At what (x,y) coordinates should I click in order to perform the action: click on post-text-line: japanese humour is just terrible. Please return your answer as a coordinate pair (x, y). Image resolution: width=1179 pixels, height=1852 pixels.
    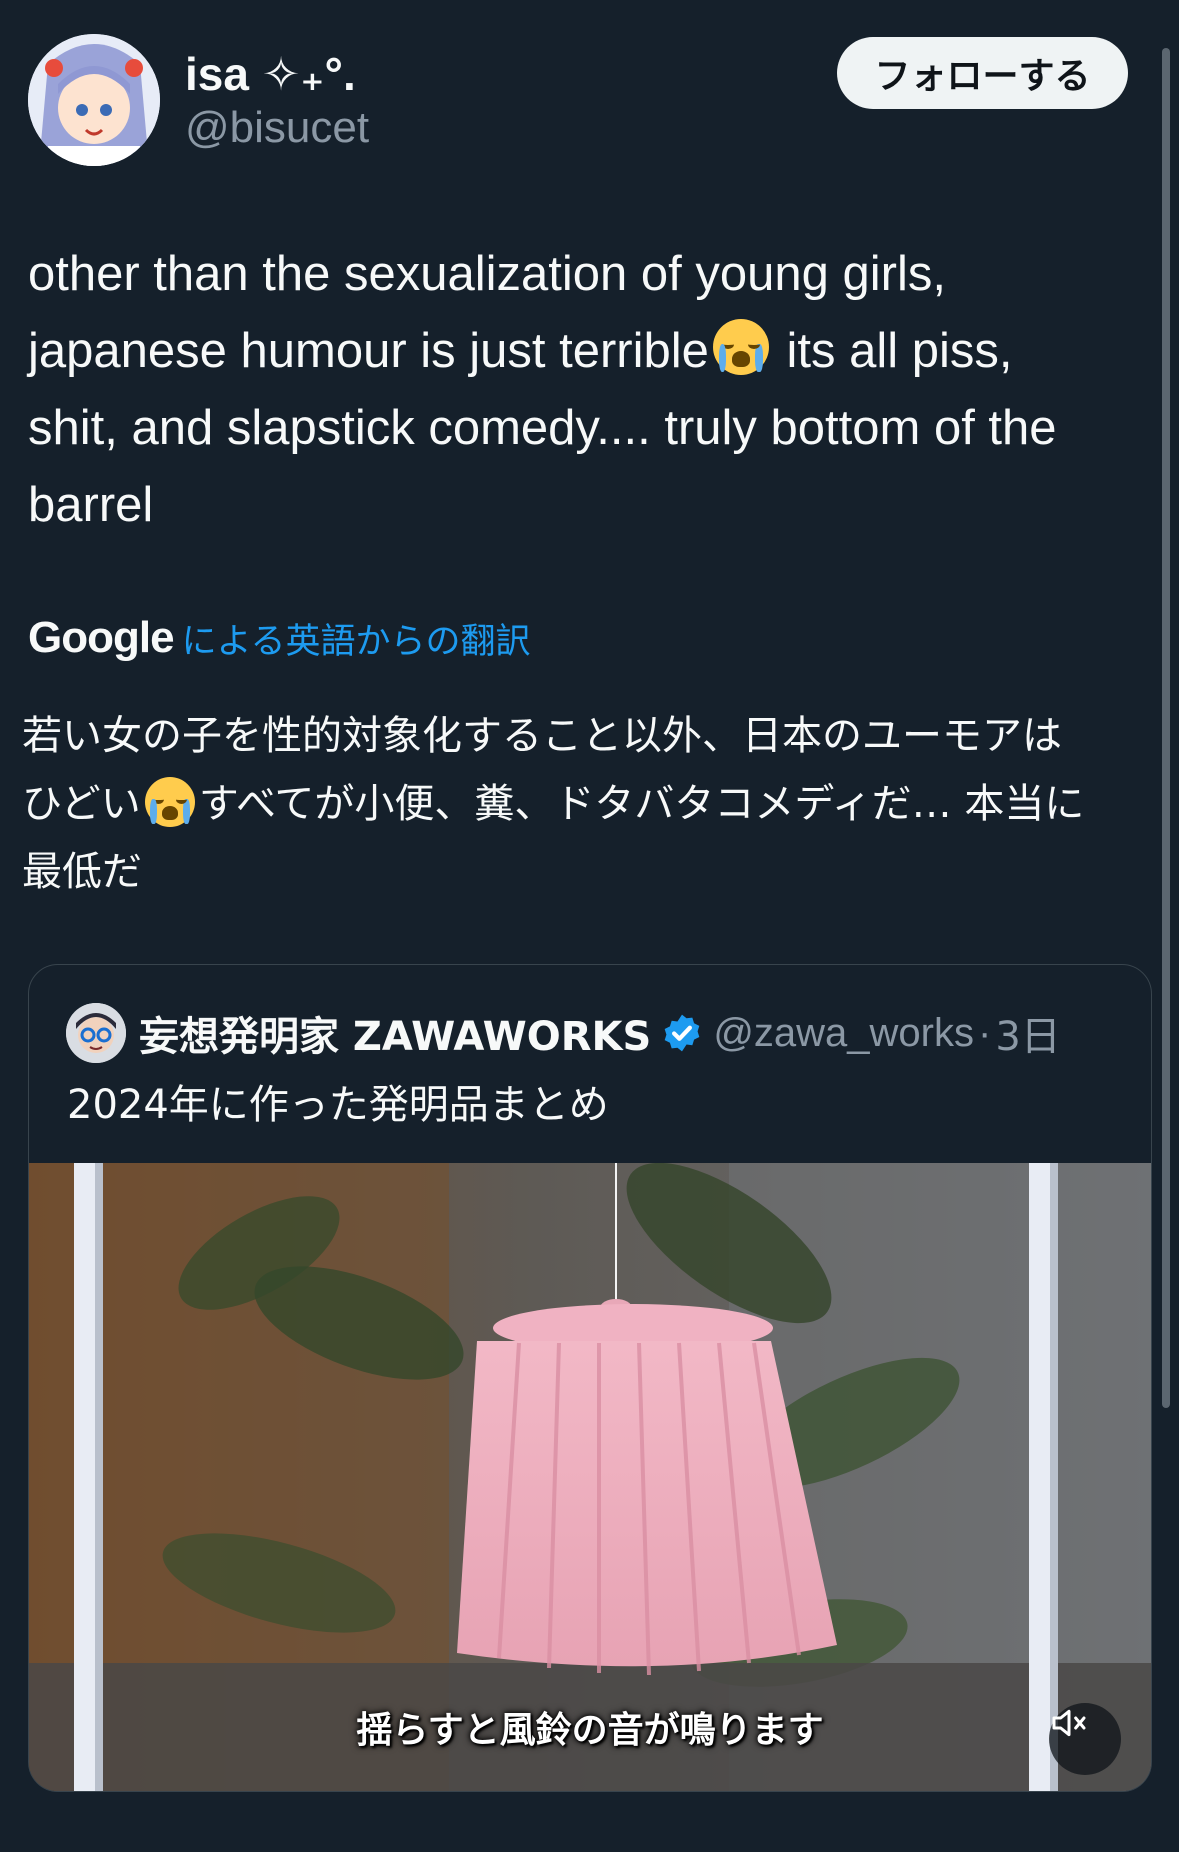
    Looking at the image, I should click on (368, 351).